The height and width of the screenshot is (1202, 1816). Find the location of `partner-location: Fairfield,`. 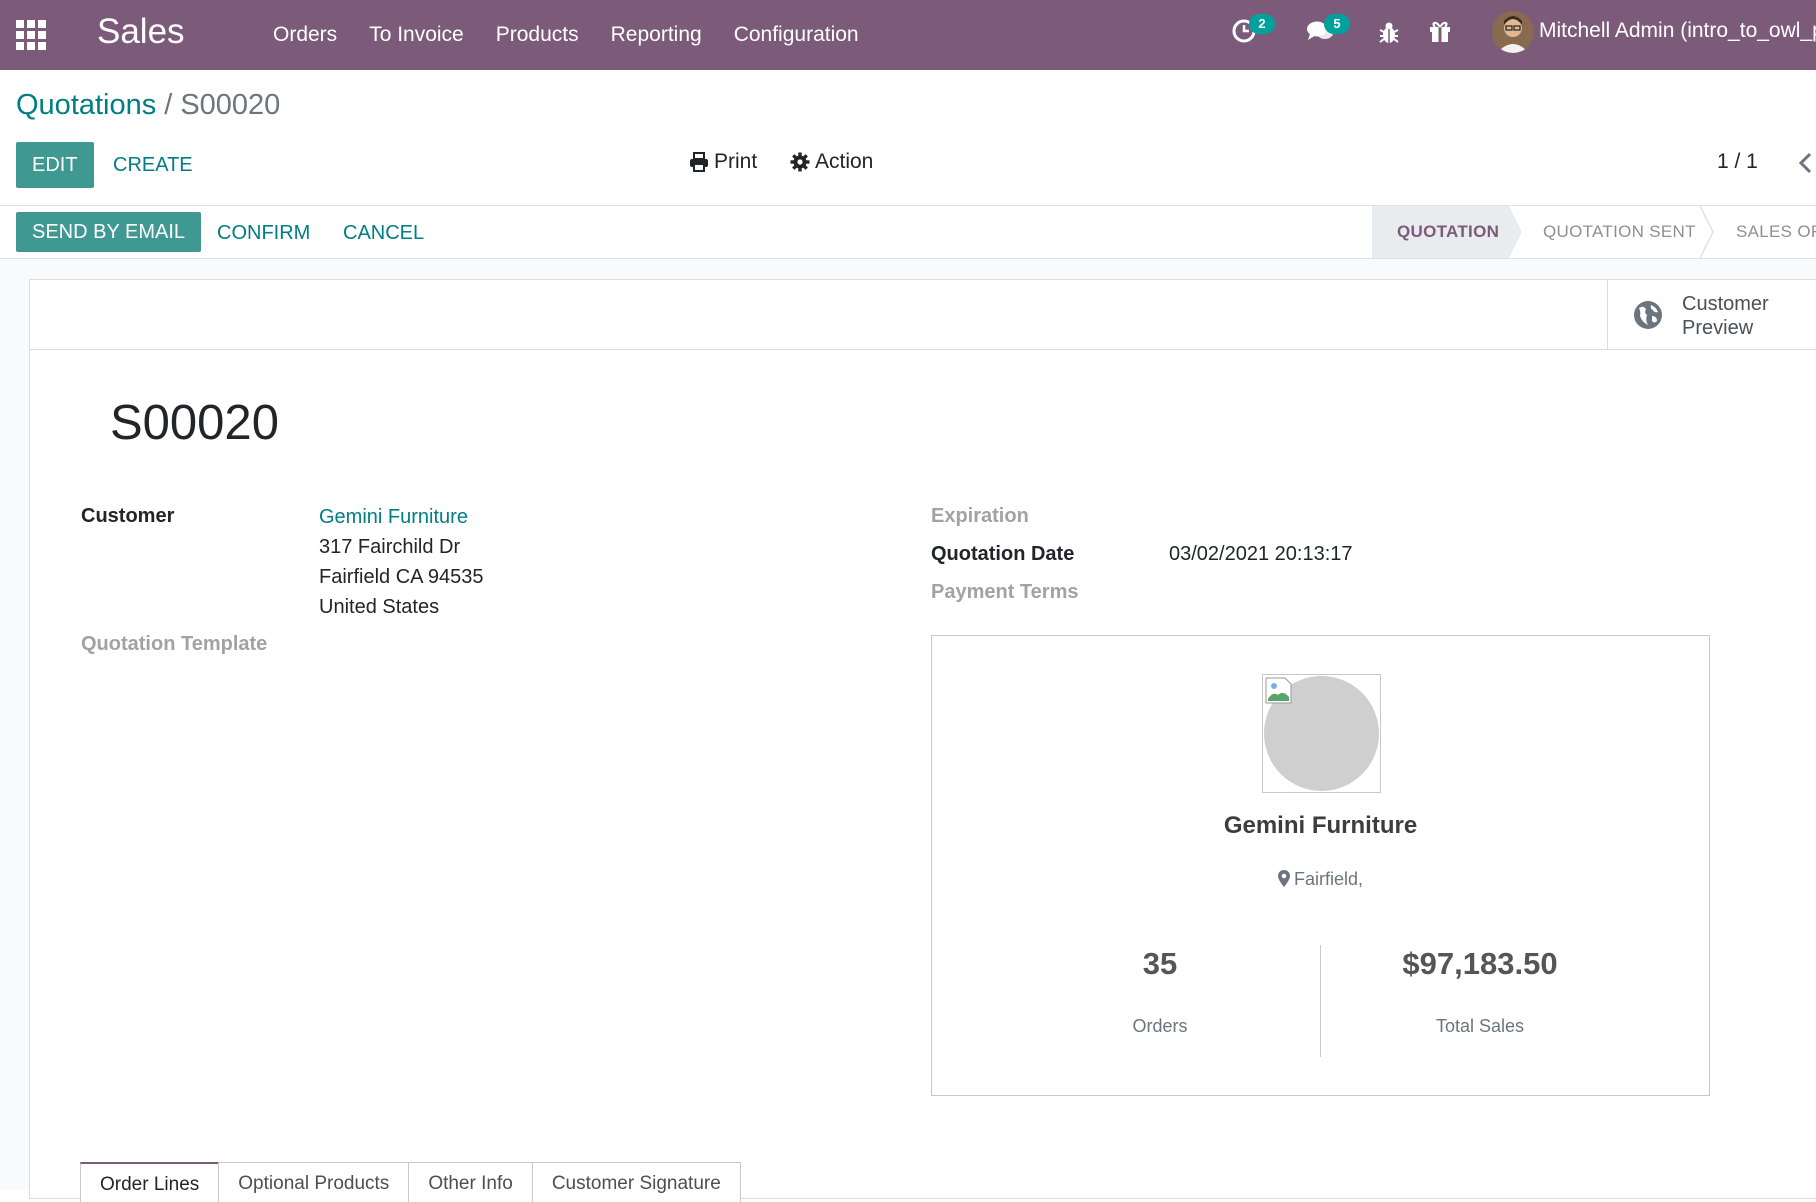

partner-location: Fairfield, is located at coordinates (1320, 879).